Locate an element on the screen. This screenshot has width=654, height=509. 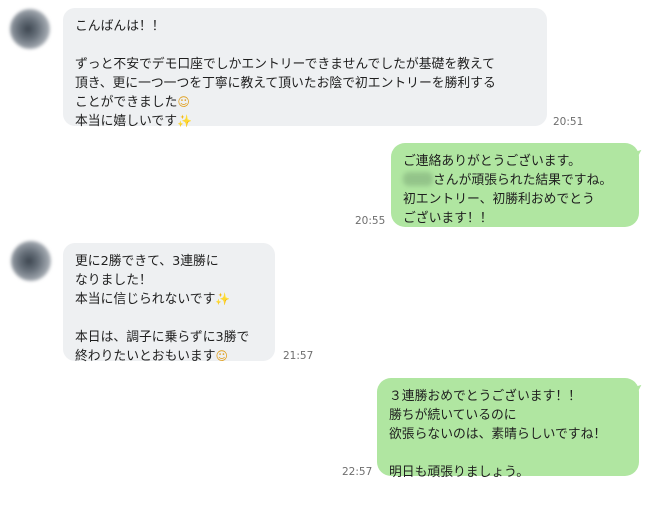
message-timestamp: 20:55 is located at coordinates (370, 221).